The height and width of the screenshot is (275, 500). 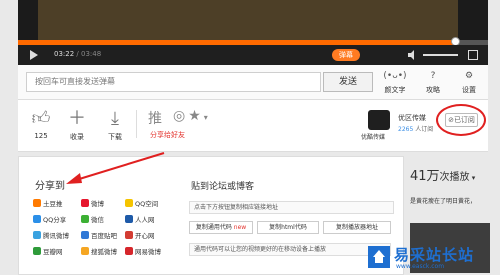 I want to click on push-button: 推, so click(x=155, y=118).